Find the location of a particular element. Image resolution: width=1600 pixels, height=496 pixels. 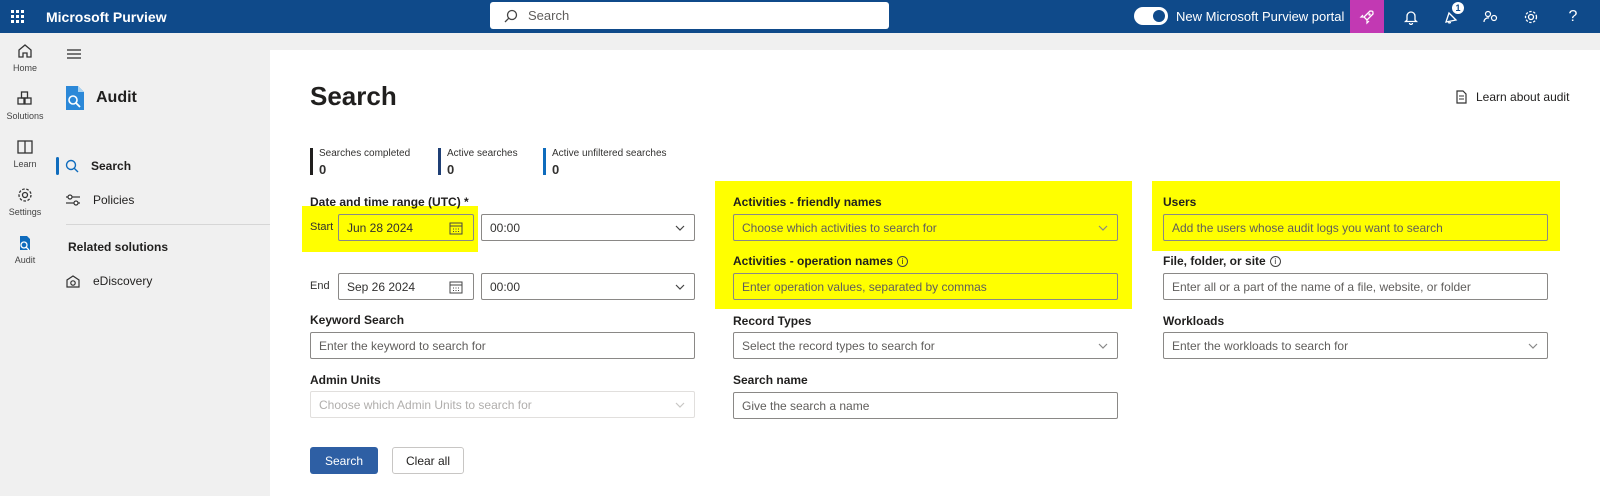

activities-friendly-label: Activities - friendly names is located at coordinates (807, 202).